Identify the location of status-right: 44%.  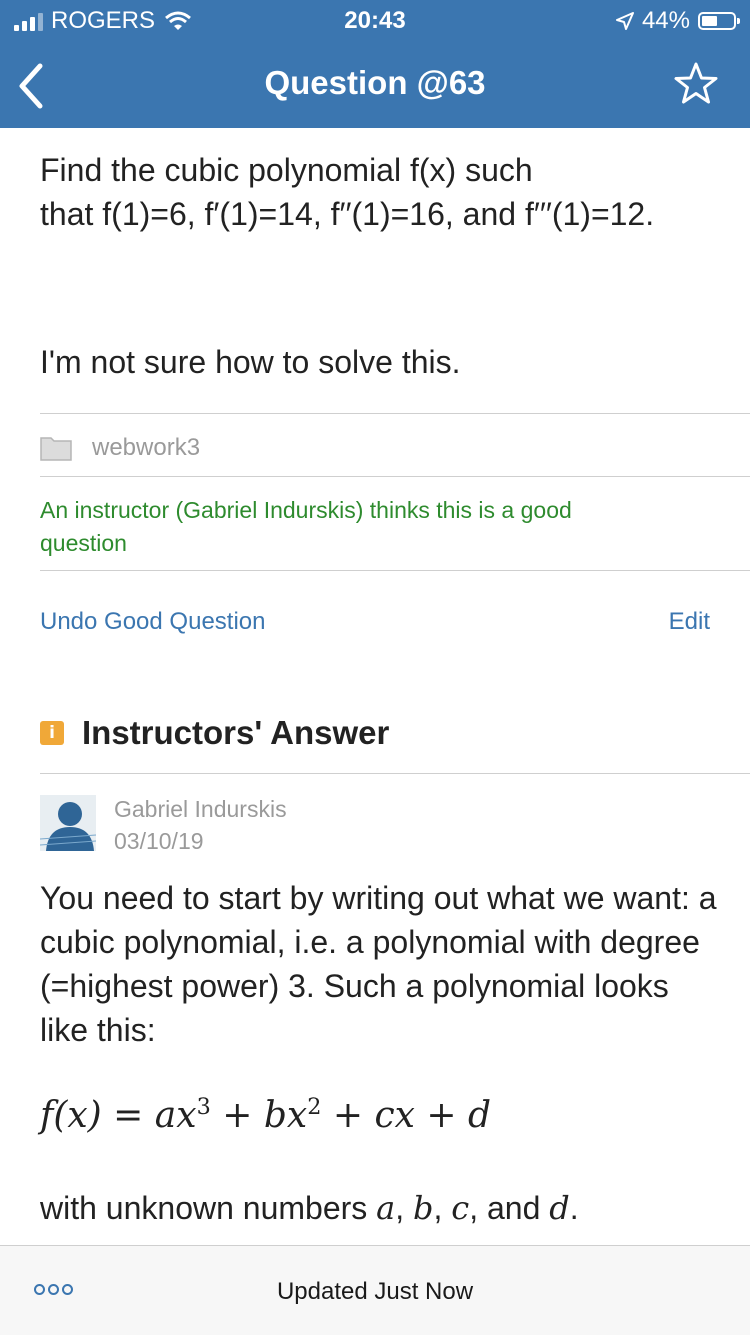
(677, 21).